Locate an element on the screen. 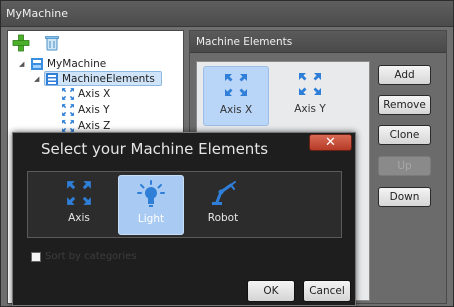 The height and width of the screenshot is (307, 454). option-light: Light is located at coordinates (151, 205).